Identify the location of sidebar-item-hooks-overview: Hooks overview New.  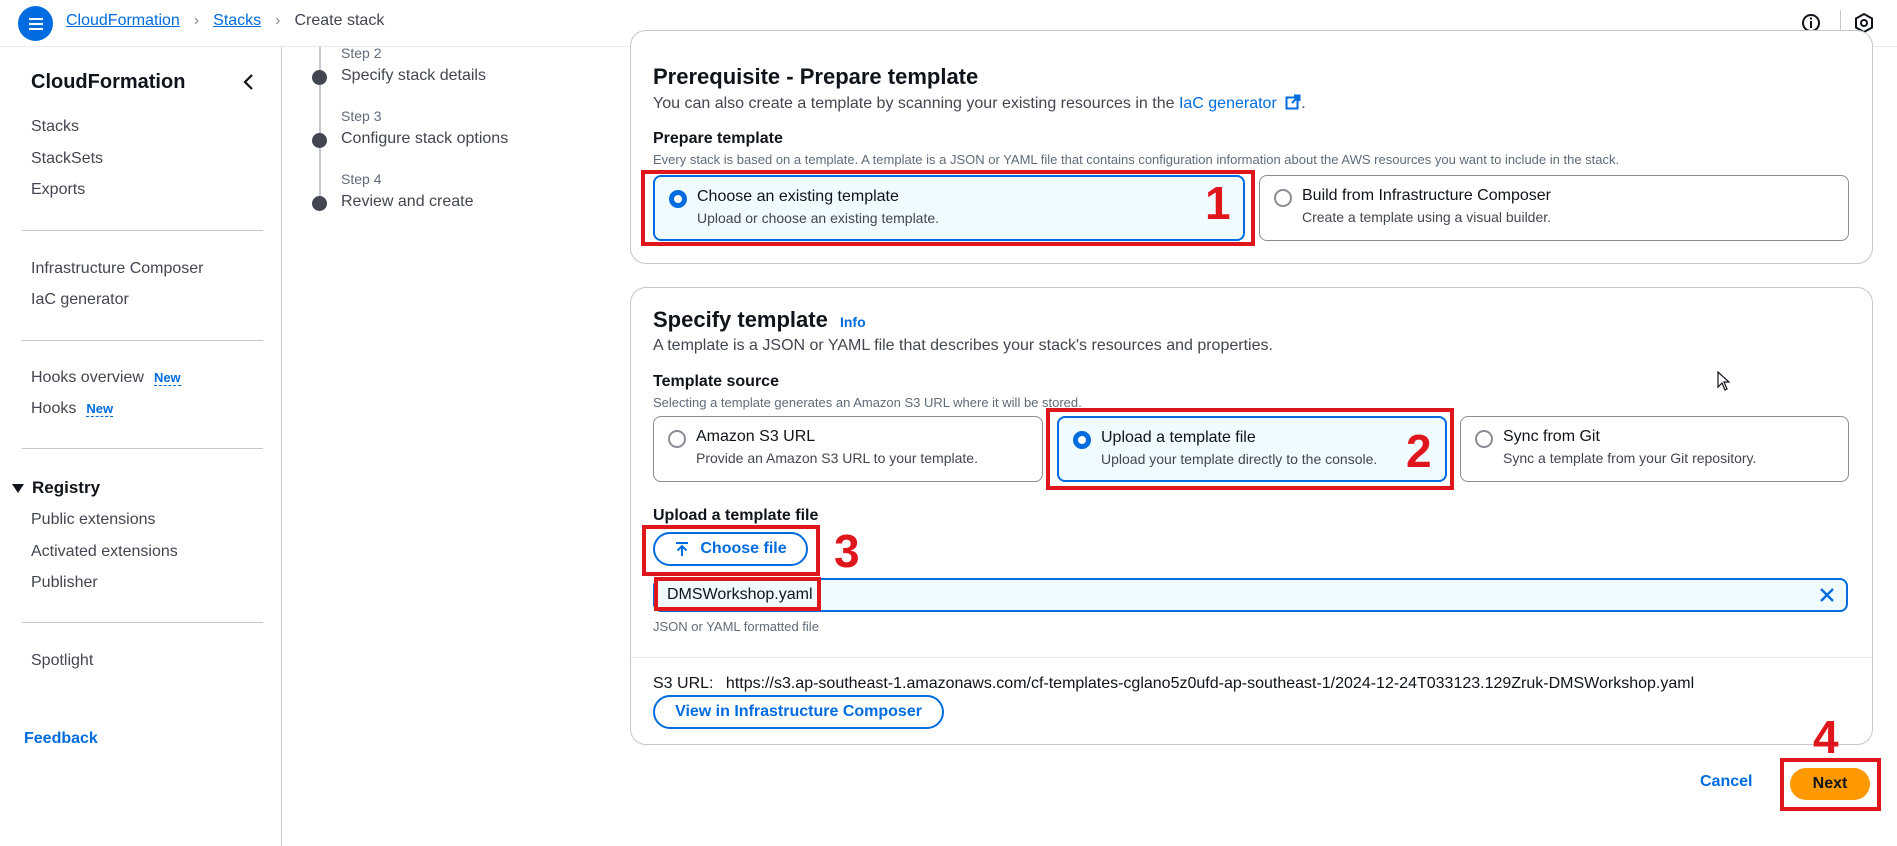
(106, 378).